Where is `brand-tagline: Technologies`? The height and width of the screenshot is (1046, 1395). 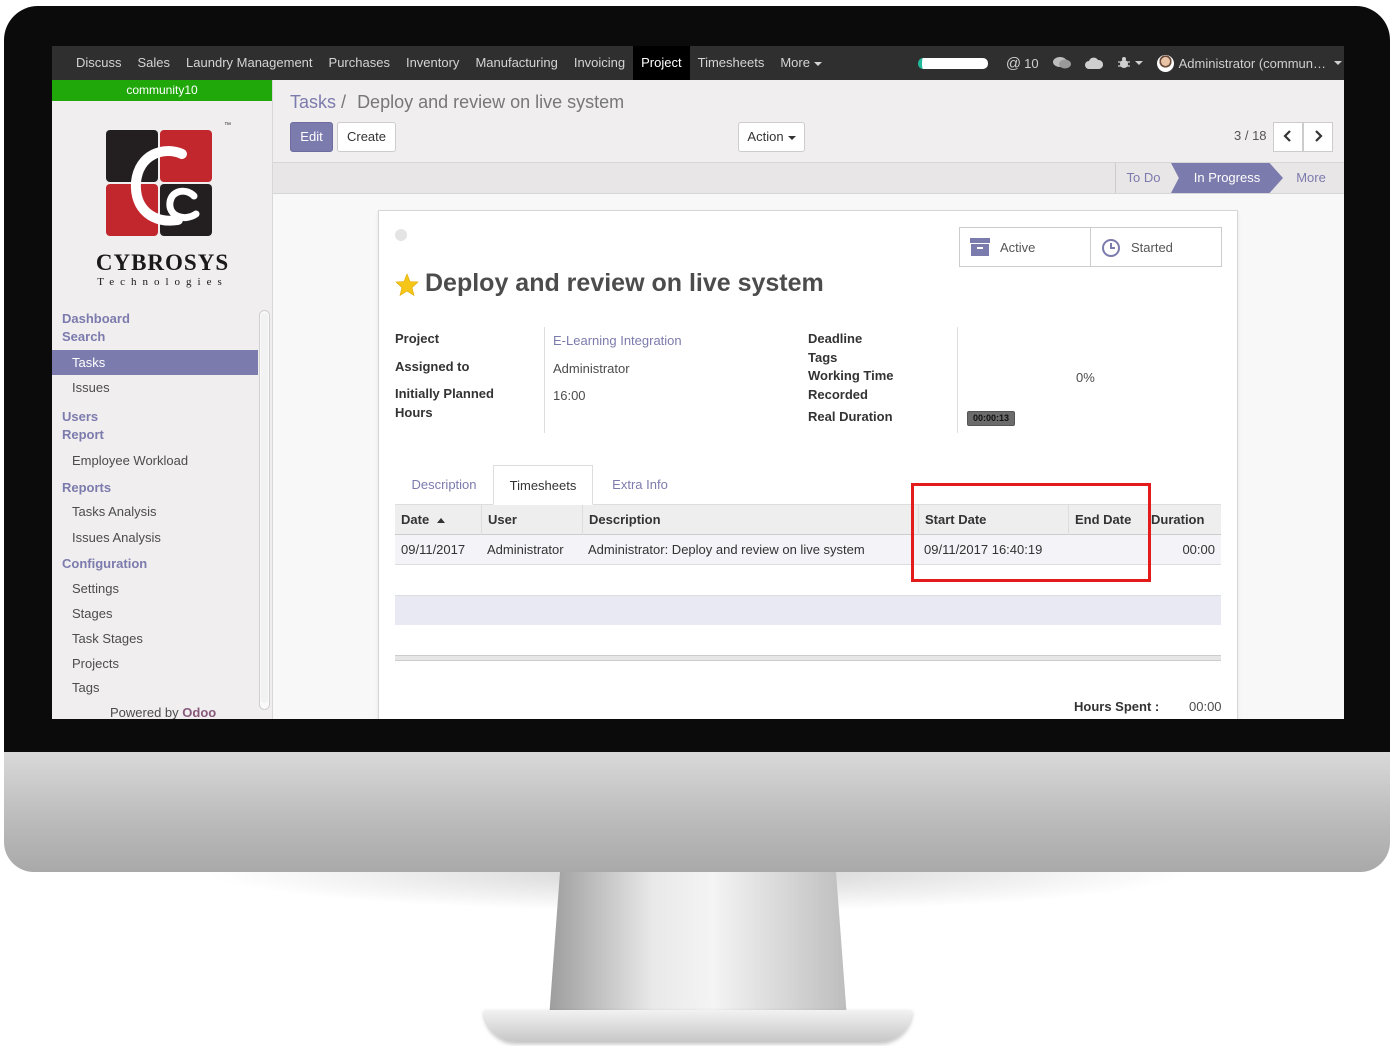
brand-tagline: Technologies is located at coordinates (162, 282).